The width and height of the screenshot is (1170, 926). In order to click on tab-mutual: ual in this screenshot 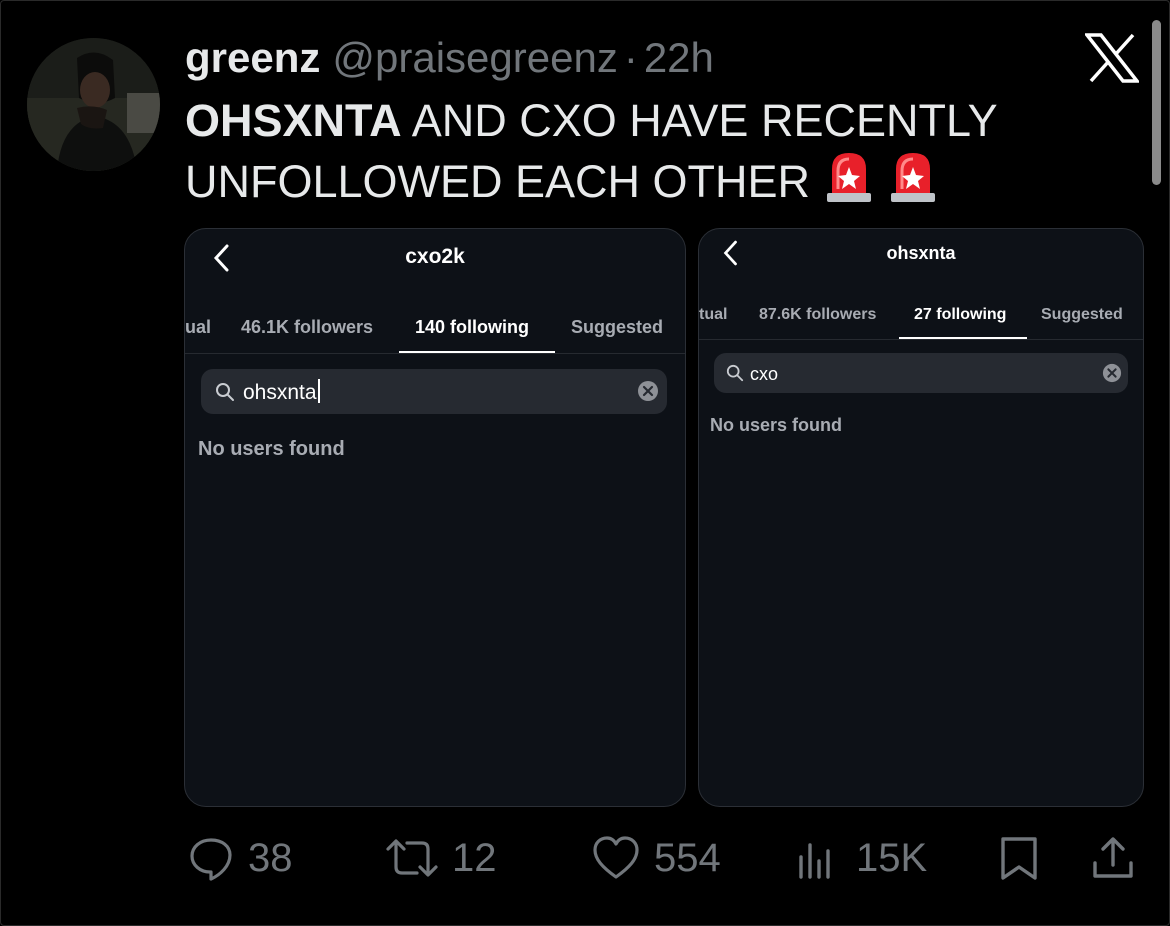, I will do `click(198, 327)`.